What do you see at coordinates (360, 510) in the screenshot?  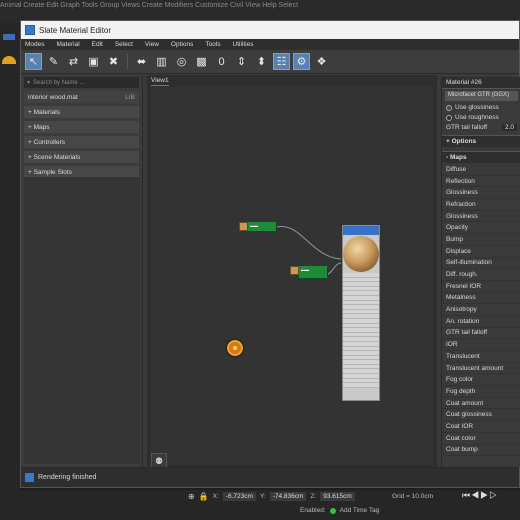 I see `add-time-tag-button: Add Time Tag` at bounding box center [360, 510].